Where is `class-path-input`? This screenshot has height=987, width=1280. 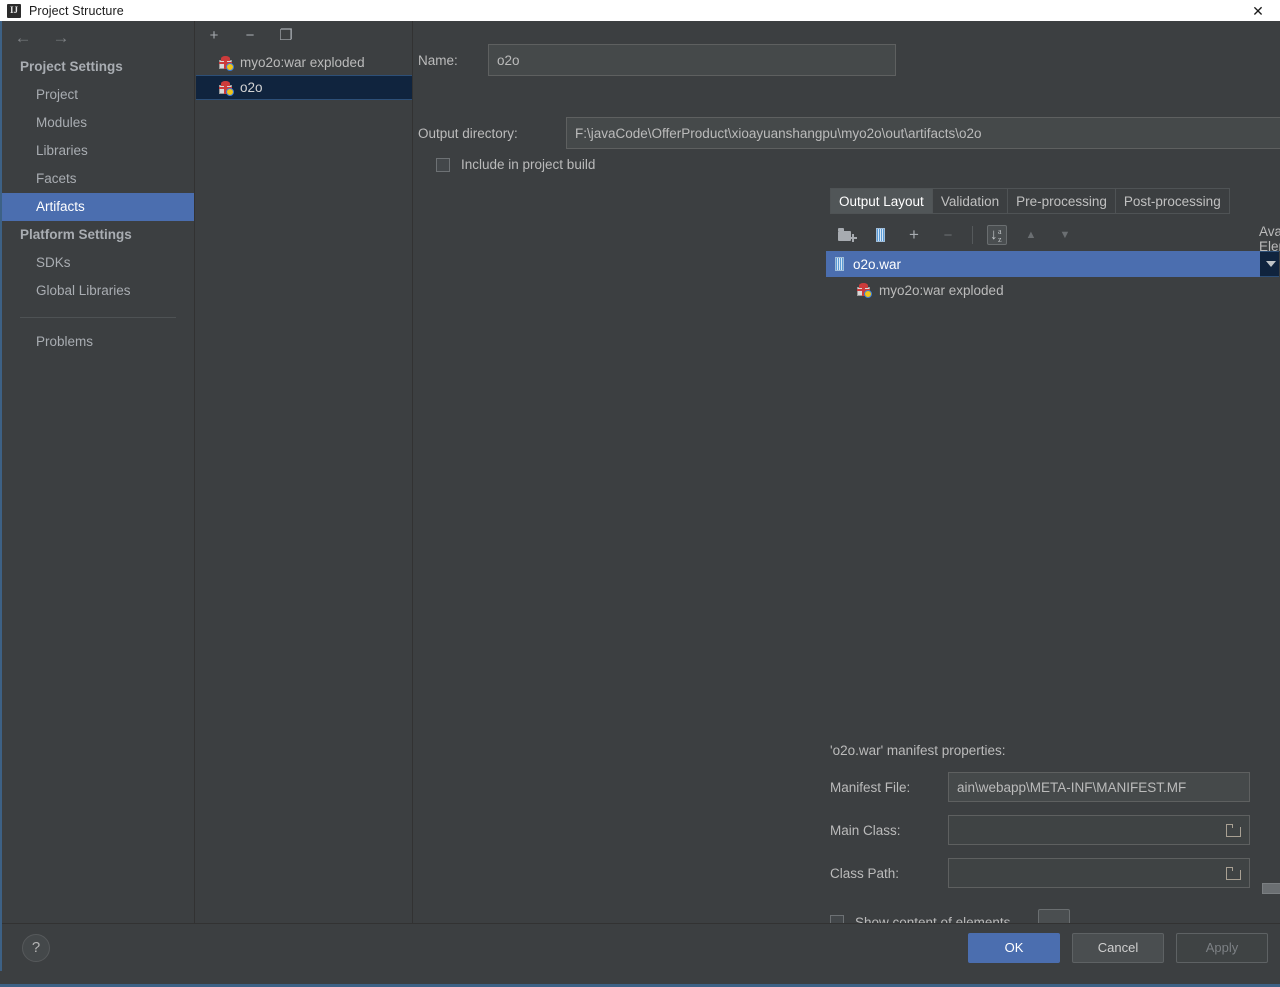
class-path-input is located at coordinates (1099, 873).